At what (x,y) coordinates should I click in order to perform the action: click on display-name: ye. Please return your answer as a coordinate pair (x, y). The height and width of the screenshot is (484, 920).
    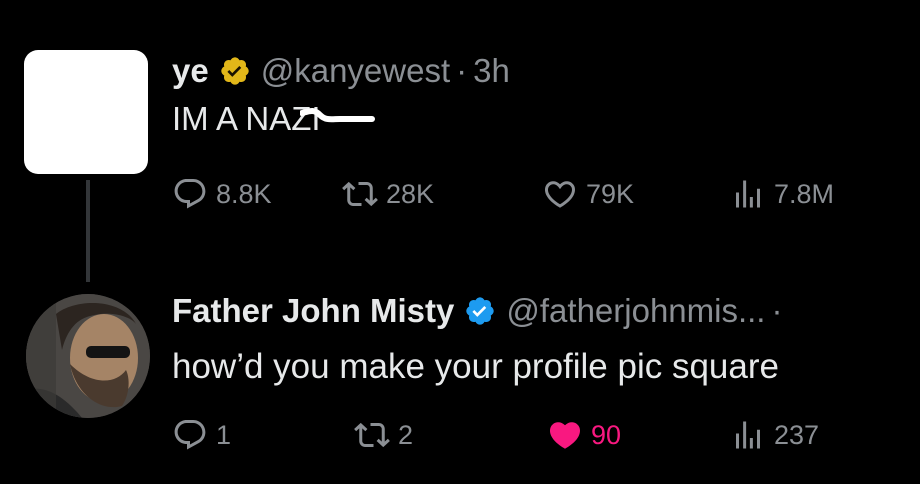
    Looking at the image, I should click on (190, 71).